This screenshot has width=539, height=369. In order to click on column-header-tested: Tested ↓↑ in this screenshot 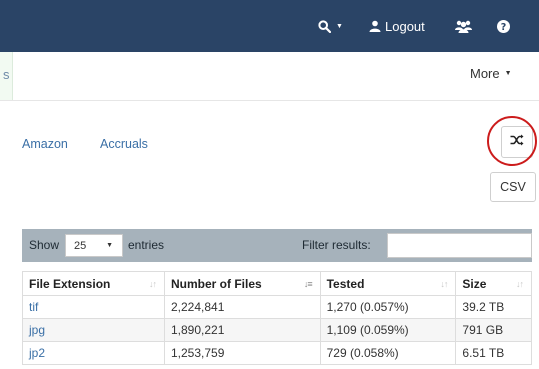, I will do `click(388, 283)`.